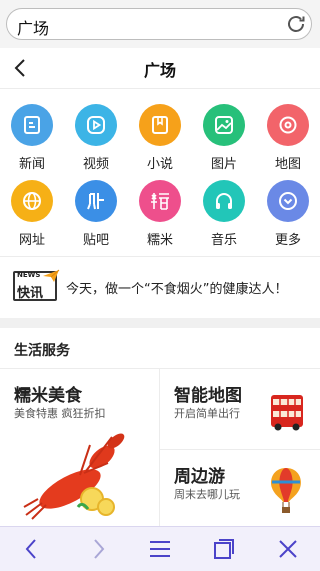 The width and height of the screenshot is (320, 571). I want to click on grid-label: 小说, so click(159, 164).